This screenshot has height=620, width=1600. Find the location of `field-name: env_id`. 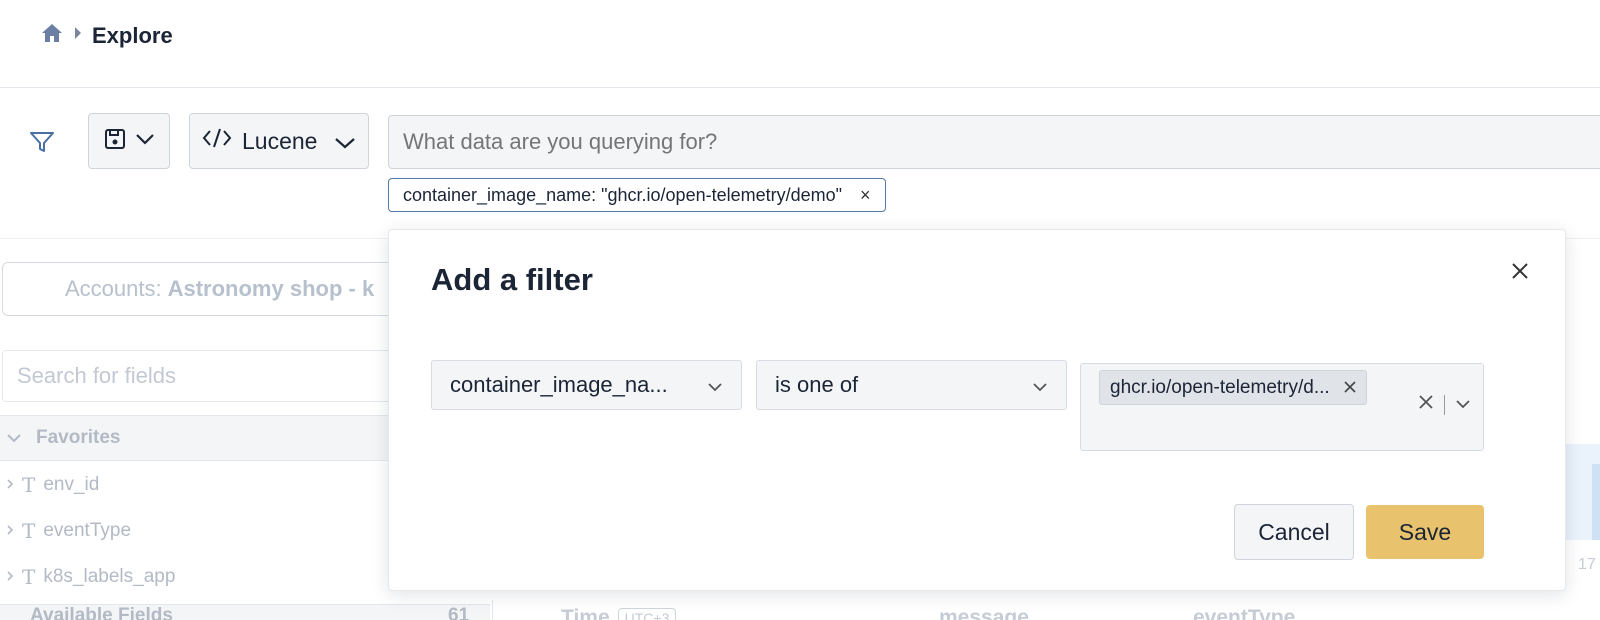

field-name: env_id is located at coordinates (71, 484).